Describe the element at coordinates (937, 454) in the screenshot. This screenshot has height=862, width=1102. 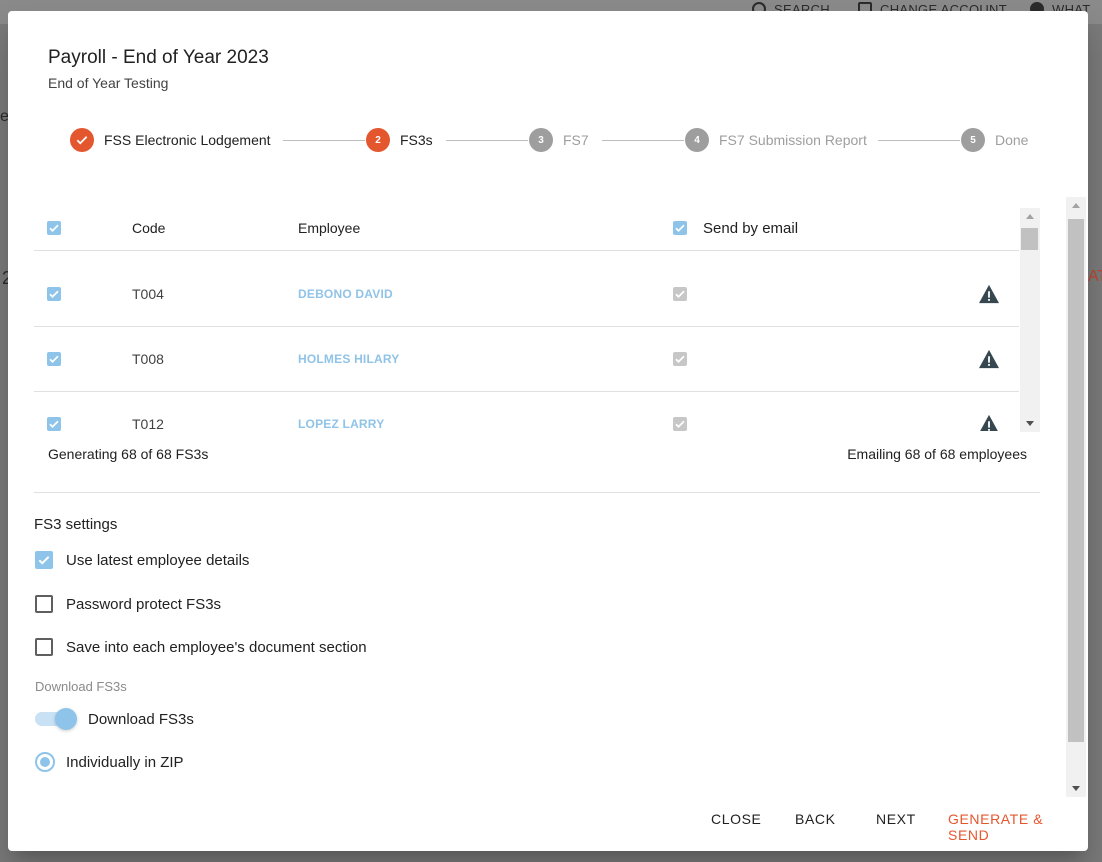
I see `emailing-summary: Emailing 68 of 68 employees` at that location.